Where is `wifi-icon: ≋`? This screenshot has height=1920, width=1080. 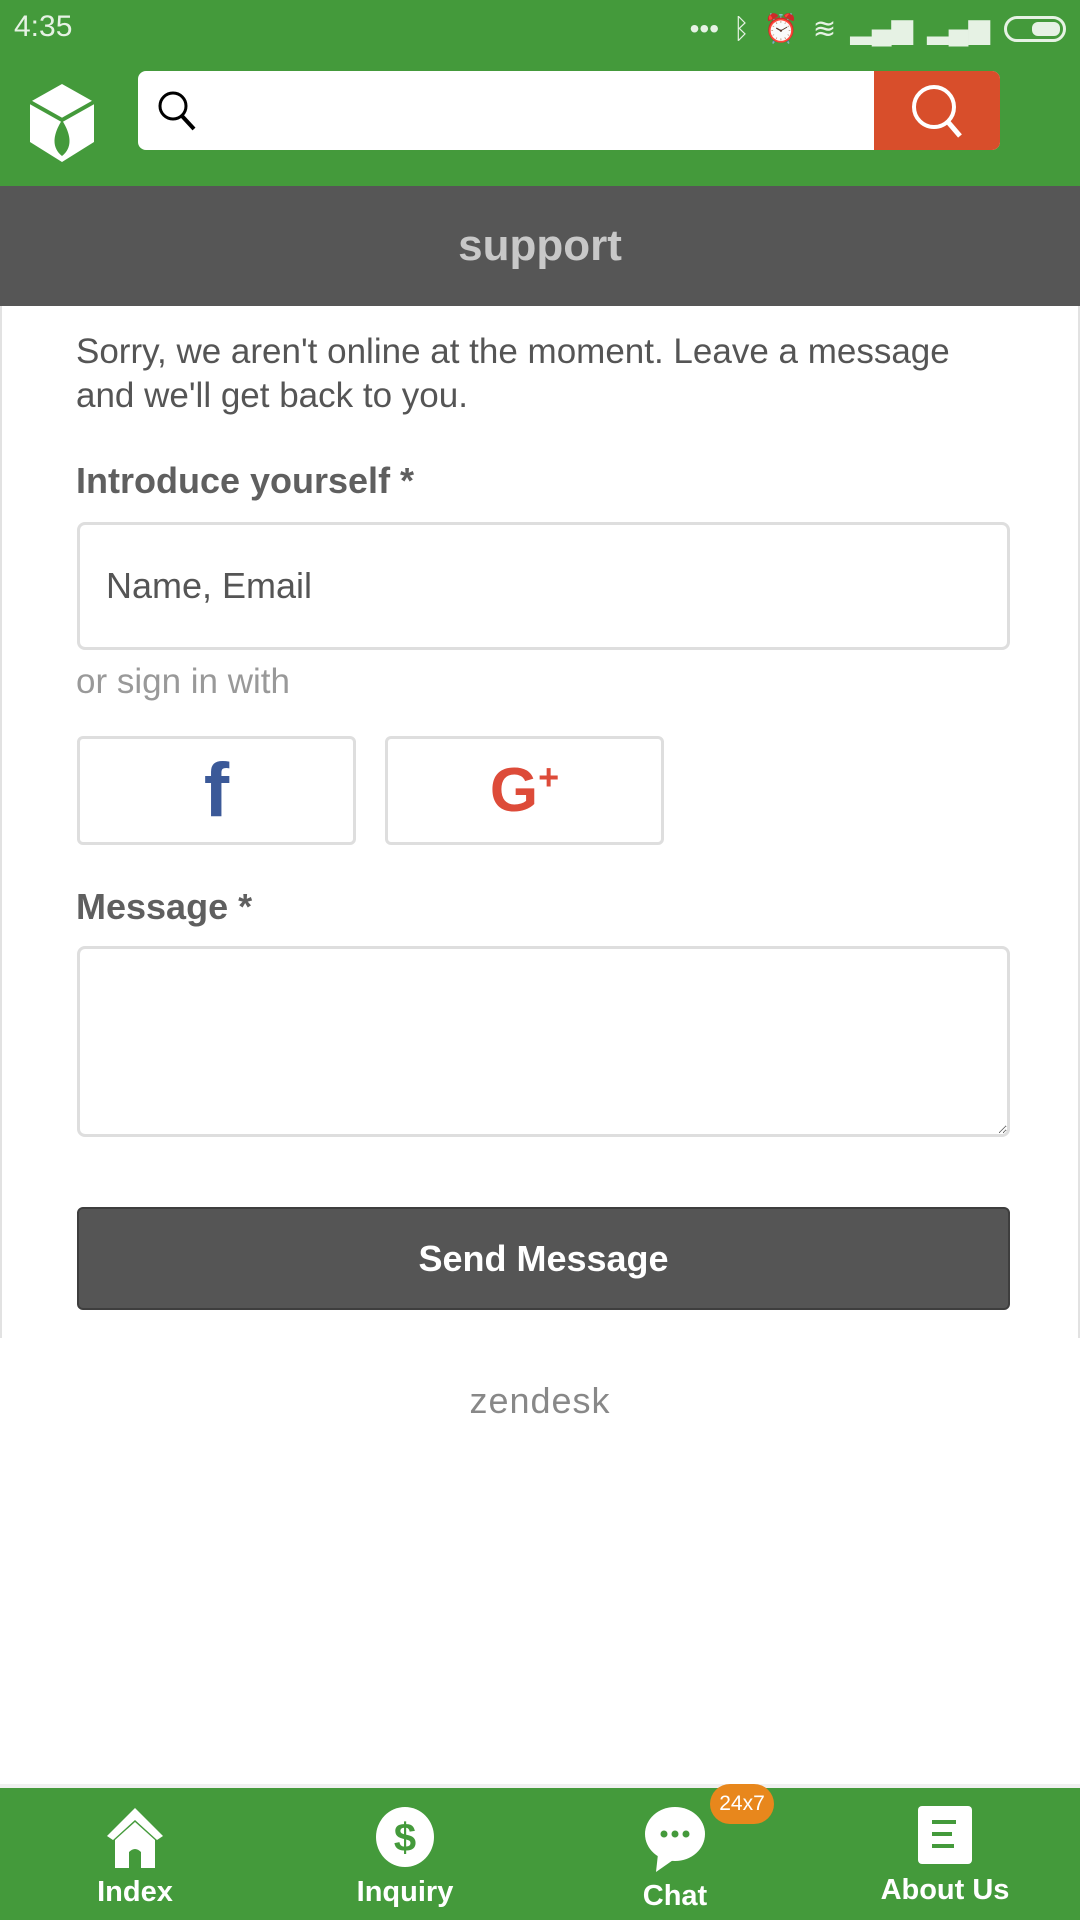 wifi-icon: ≋ is located at coordinates (824, 28).